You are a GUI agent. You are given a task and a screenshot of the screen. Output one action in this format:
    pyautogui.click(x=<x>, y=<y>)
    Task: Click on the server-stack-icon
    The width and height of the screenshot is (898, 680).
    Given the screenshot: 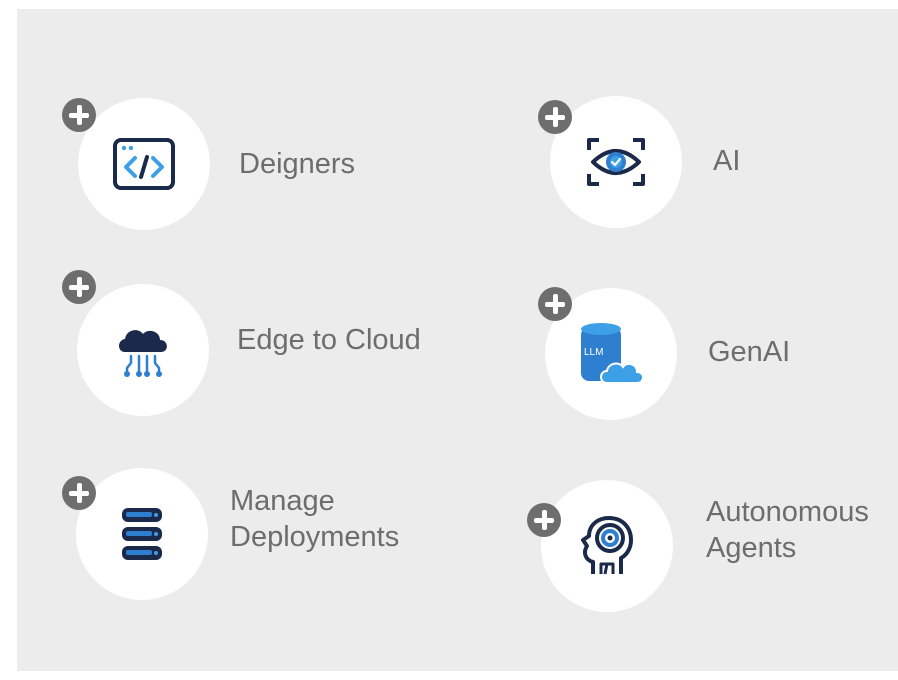 What is the action you would take?
    pyautogui.click(x=142, y=534)
    